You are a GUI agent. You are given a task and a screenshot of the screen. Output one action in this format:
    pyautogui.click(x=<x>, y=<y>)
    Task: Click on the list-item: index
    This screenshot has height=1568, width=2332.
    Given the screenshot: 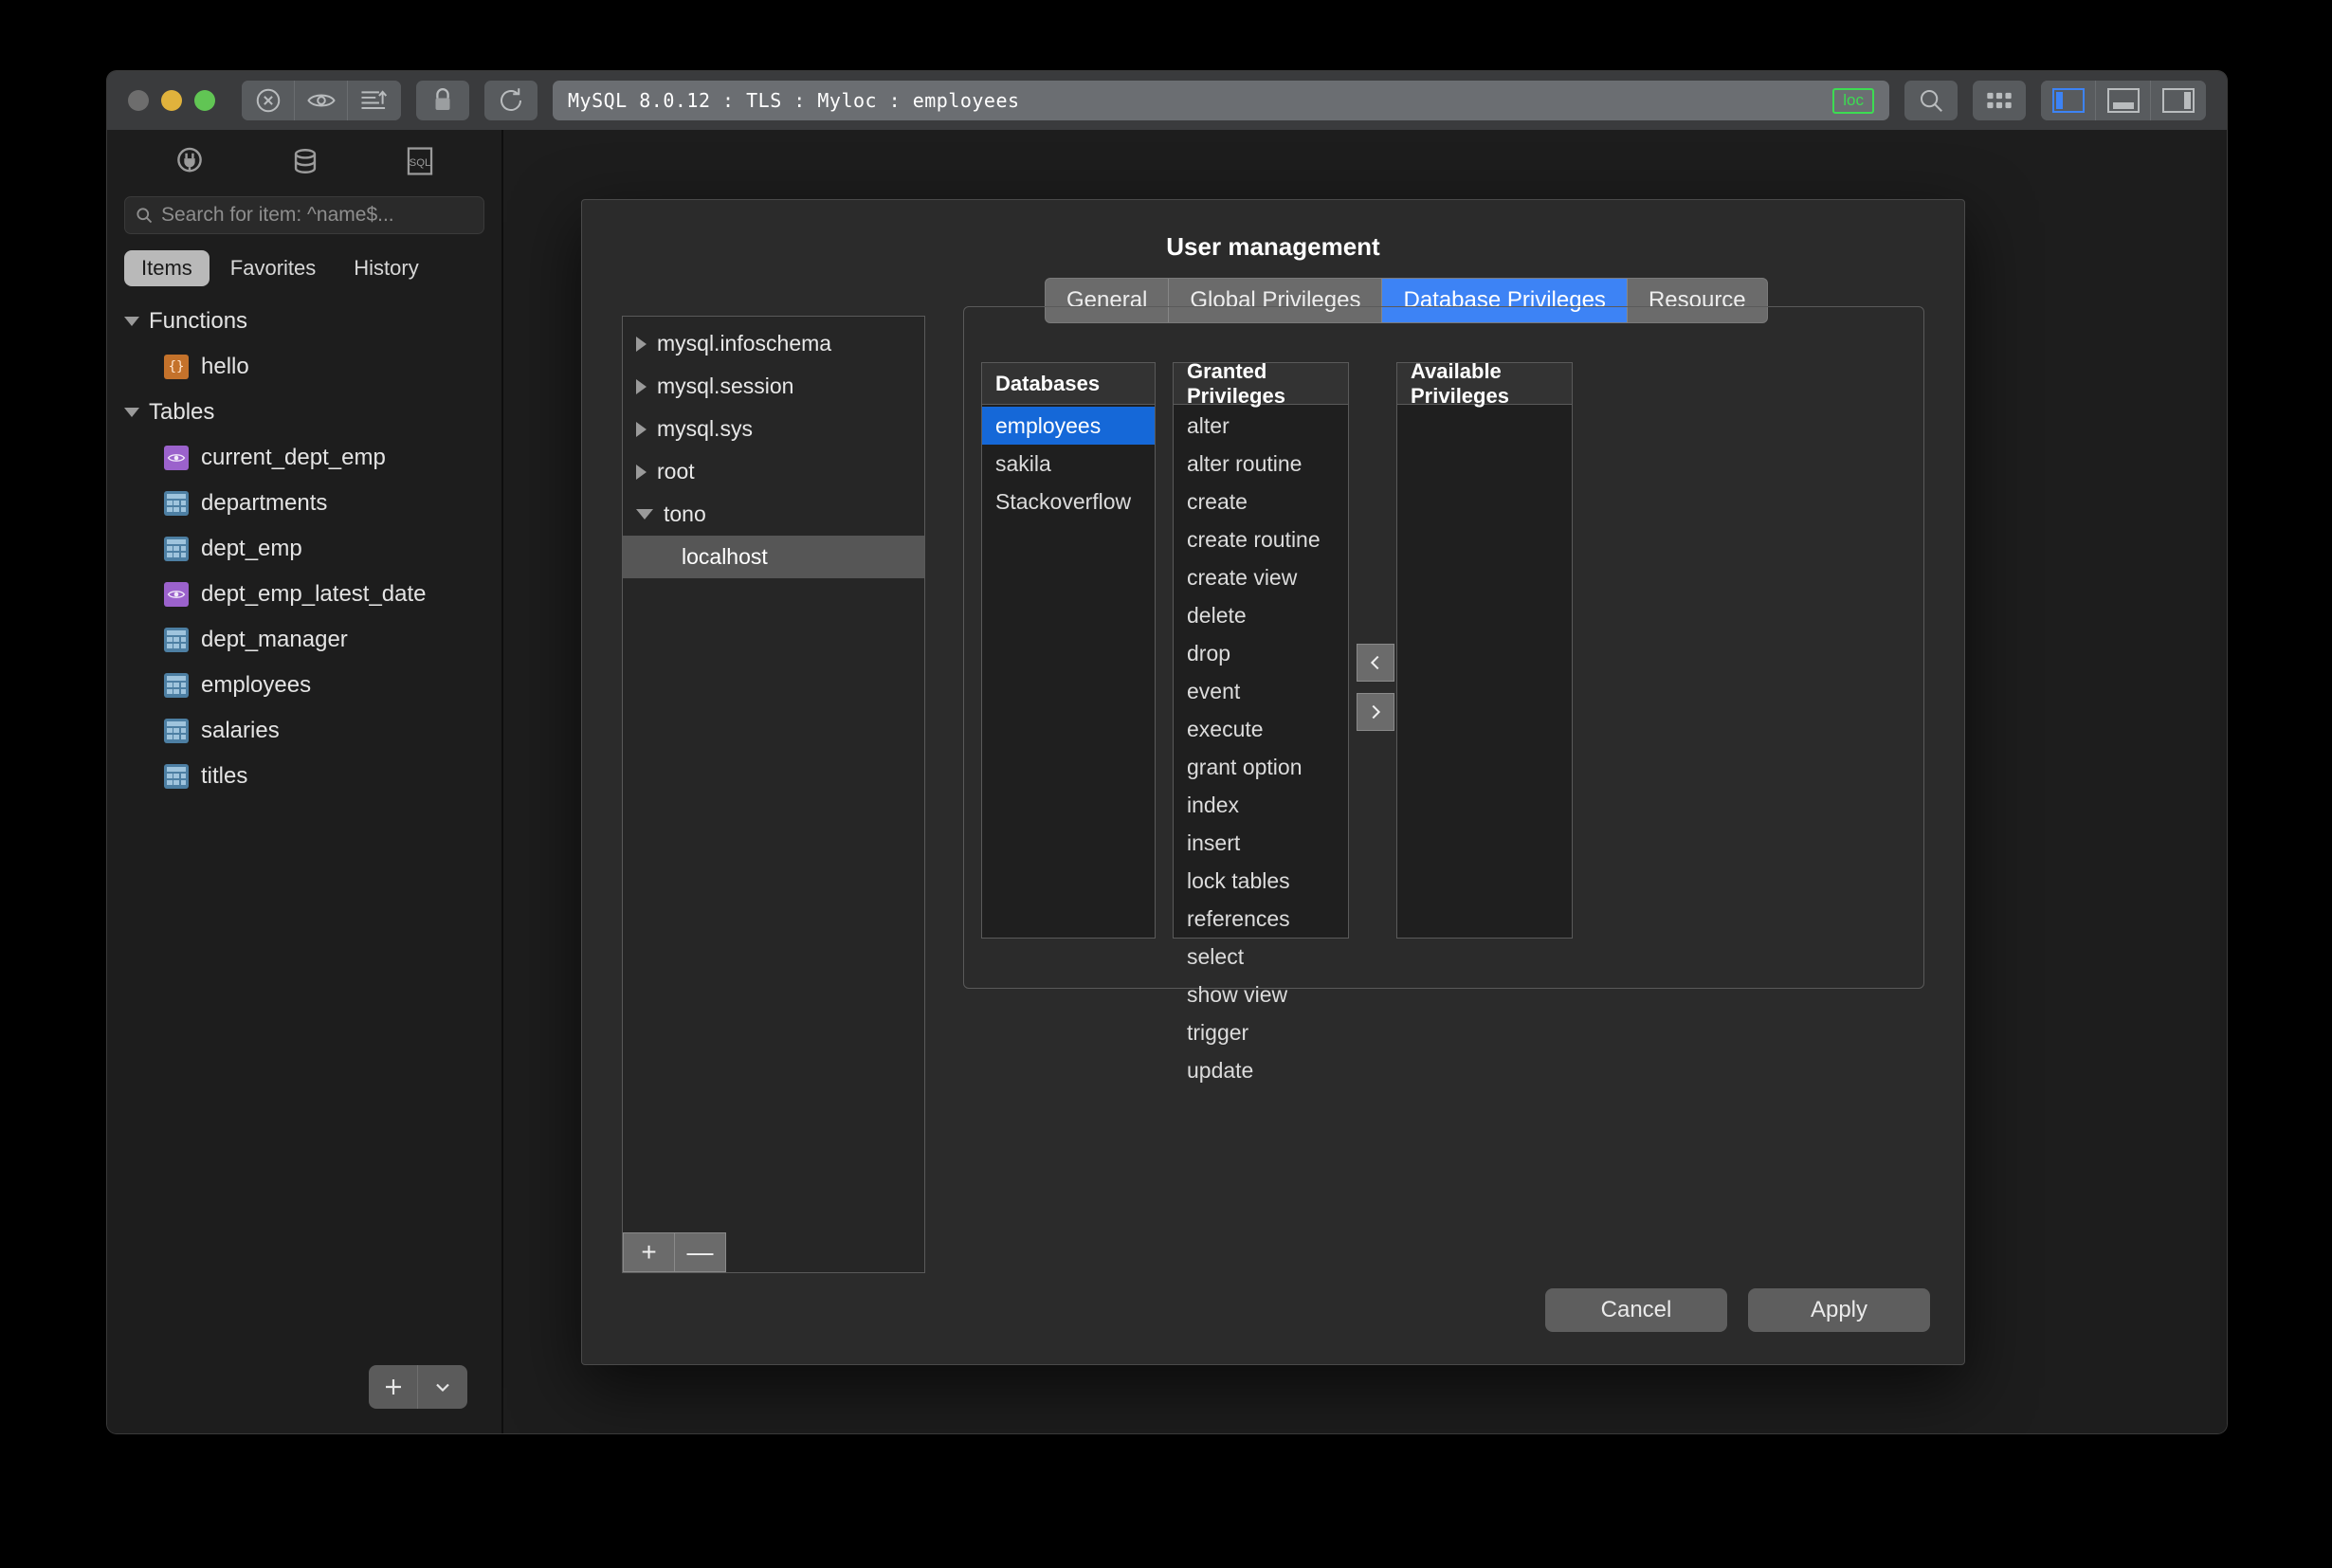 What is the action you would take?
    pyautogui.click(x=1261, y=805)
    